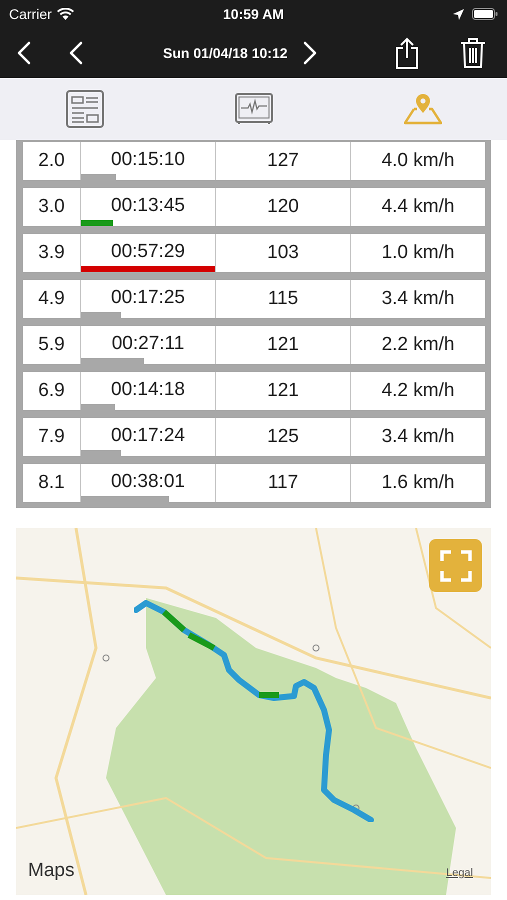 The image size is (507, 900). Describe the element at coordinates (148, 390) in the screenshot. I see `table-cell-text: 00:14:18` at that location.